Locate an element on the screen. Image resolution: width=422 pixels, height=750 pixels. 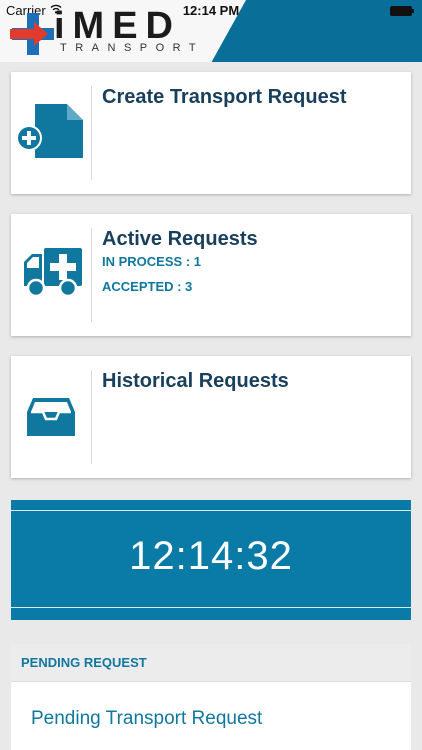
medical-cross-arrow-icon is located at coordinates (32, 34).